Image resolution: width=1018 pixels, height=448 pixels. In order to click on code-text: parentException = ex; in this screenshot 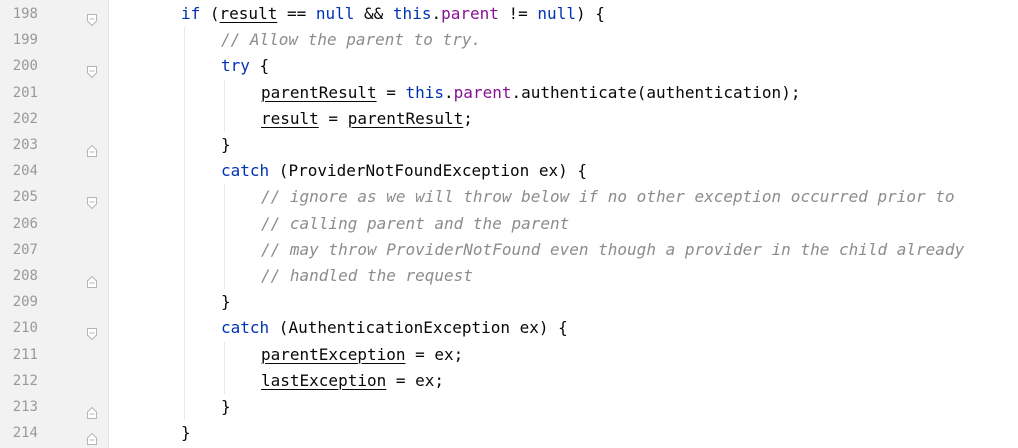, I will do `click(362, 355)`.